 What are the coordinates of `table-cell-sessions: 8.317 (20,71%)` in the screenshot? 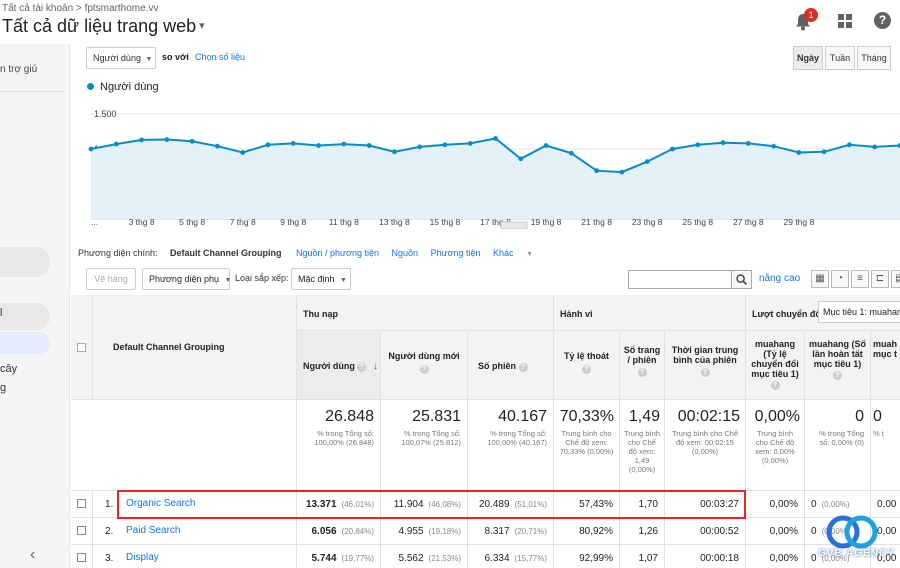 It's located at (511, 531).